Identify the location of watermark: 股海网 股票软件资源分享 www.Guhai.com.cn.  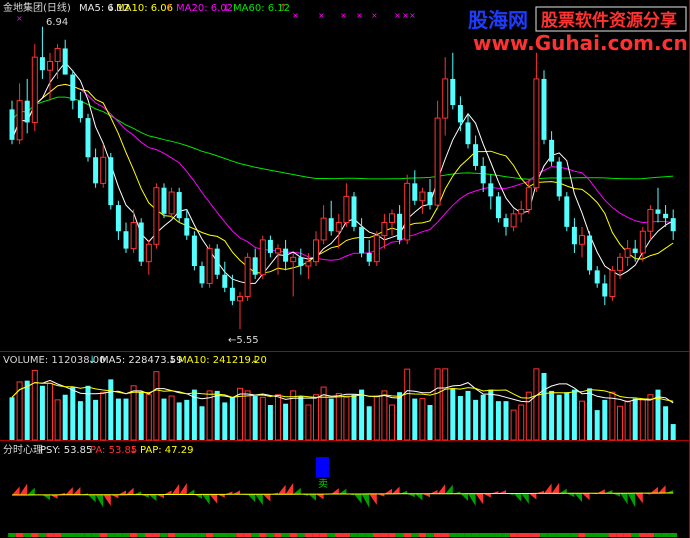
(578, 30).